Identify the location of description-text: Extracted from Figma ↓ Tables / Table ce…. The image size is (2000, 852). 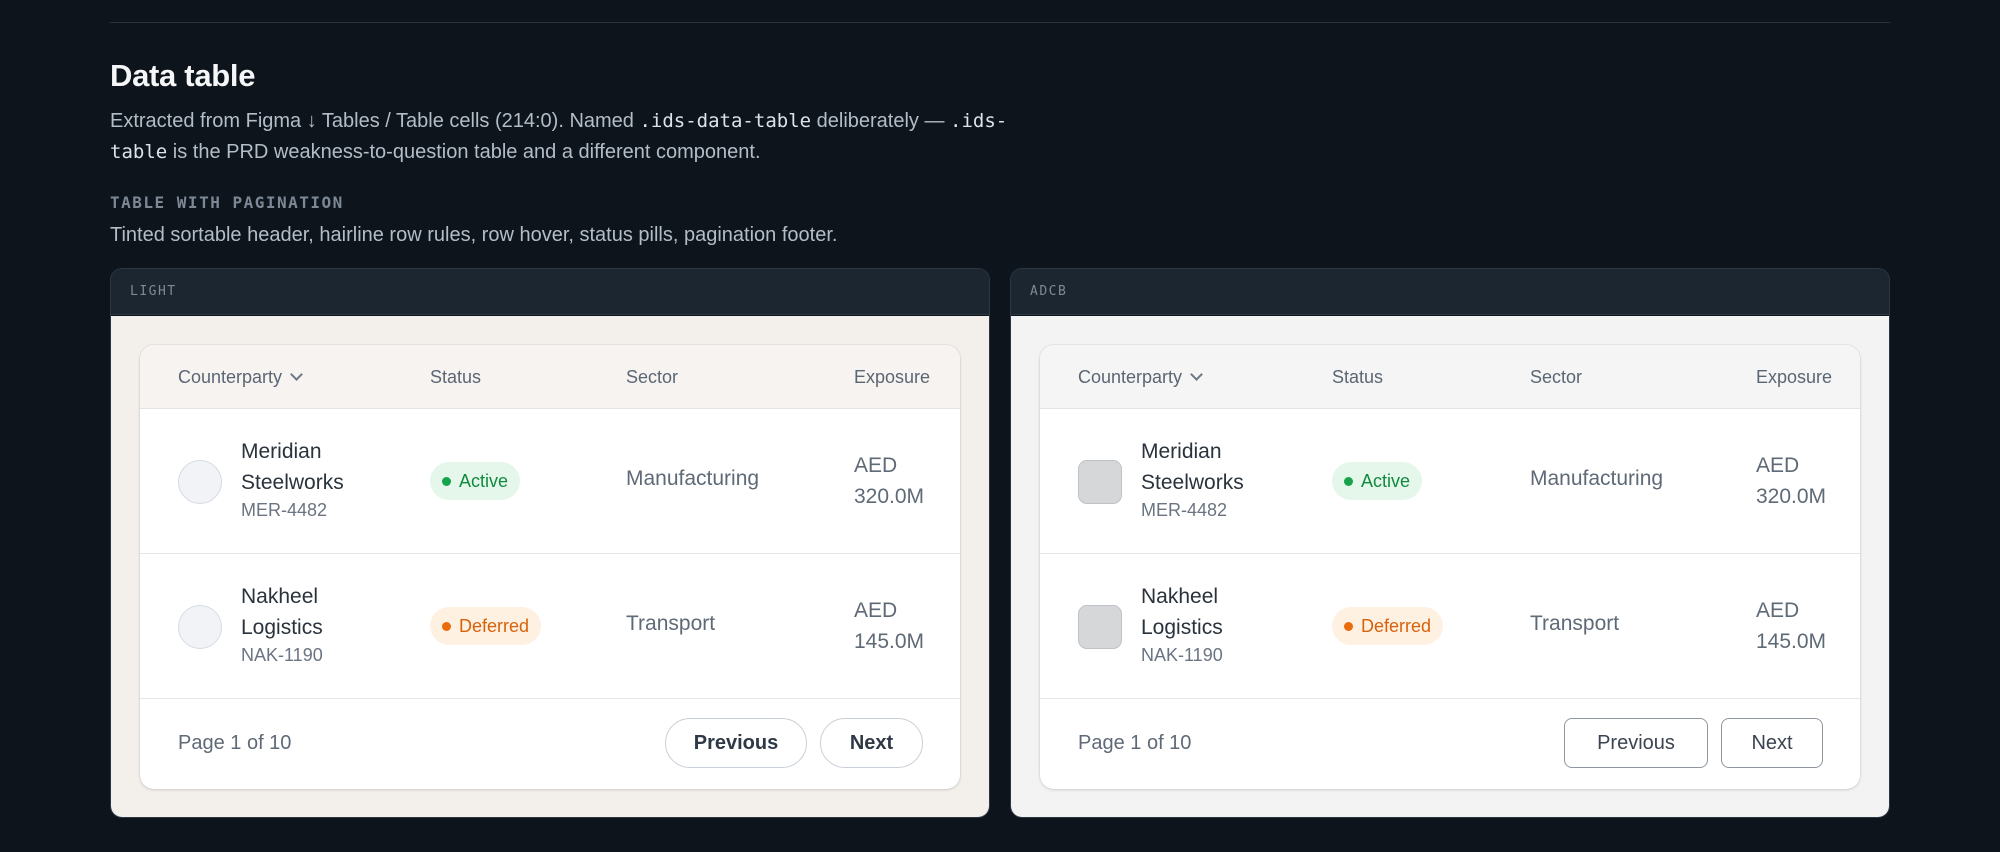
(375, 121).